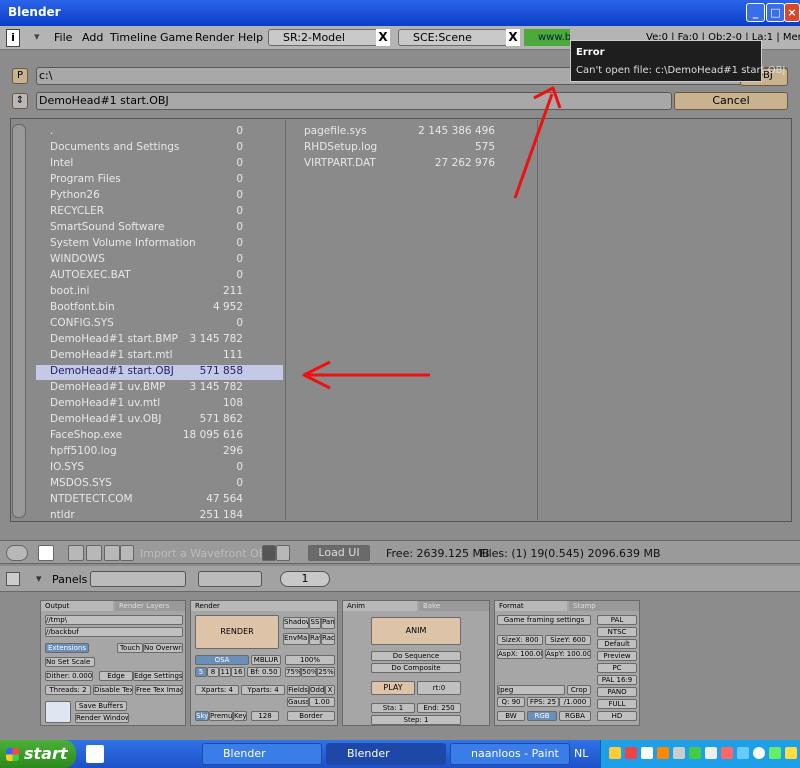  What do you see at coordinates (439, 688) in the screenshot?
I see `rt-field: rt:0` at bounding box center [439, 688].